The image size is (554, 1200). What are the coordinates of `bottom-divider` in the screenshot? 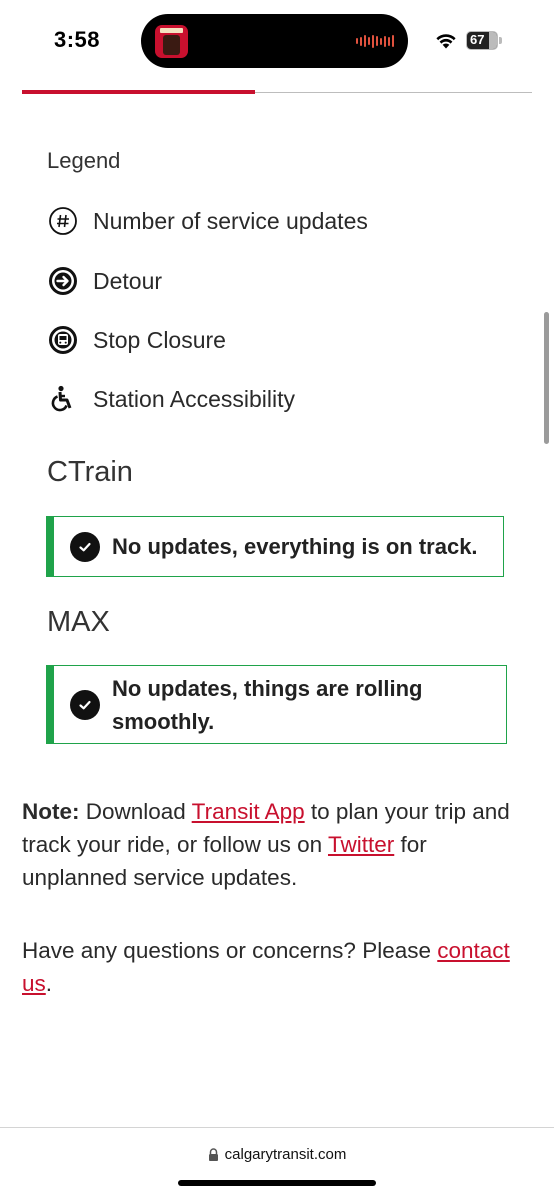 It's located at (277, 1127).